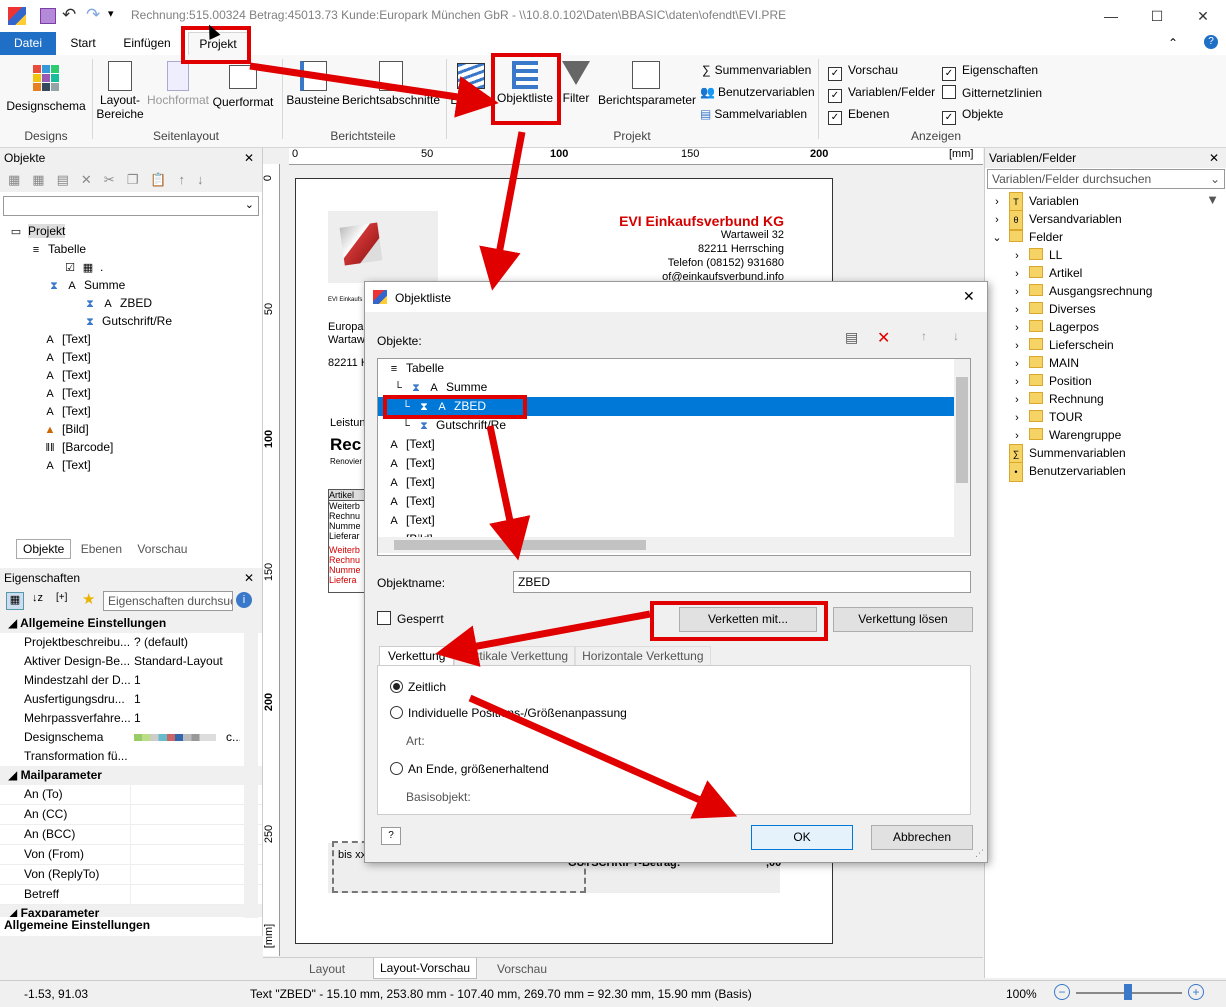 The image size is (1226, 1007). What do you see at coordinates (502, 211) in the screenshot?
I see `arrow-objektliste-to-dialog` at bounding box center [502, 211].